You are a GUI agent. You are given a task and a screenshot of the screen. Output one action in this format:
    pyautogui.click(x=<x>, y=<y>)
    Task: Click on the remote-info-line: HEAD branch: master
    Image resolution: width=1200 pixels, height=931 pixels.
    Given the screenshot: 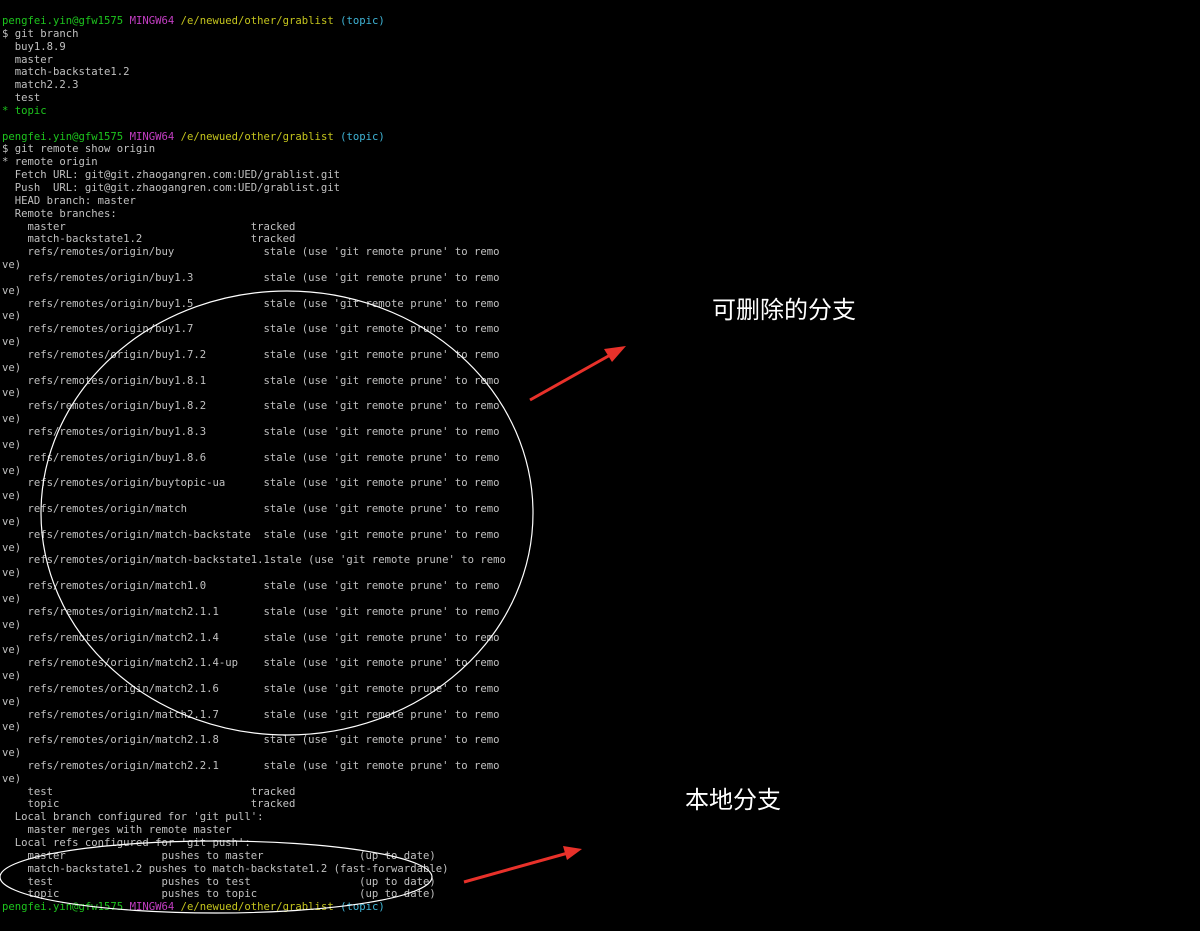 What is the action you would take?
    pyautogui.click(x=69, y=200)
    